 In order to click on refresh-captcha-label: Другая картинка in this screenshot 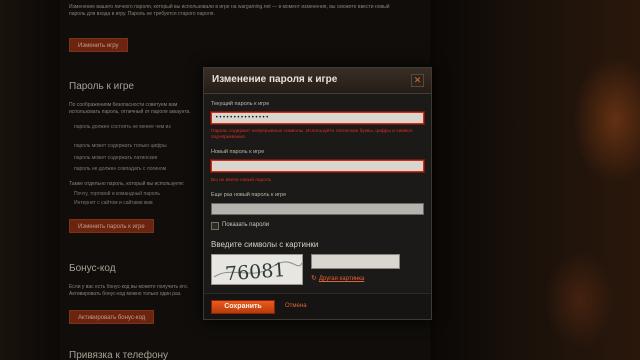, I will do `click(341, 279)`.